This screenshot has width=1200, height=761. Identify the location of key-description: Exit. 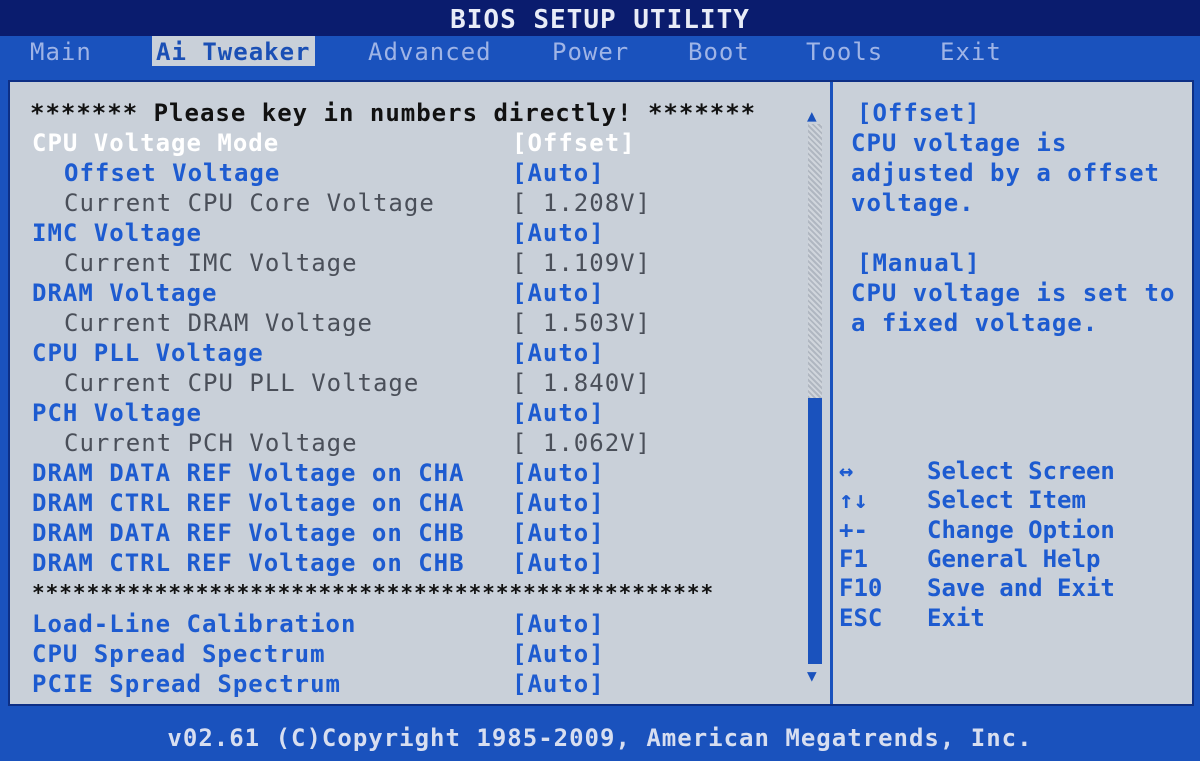
(956, 618).